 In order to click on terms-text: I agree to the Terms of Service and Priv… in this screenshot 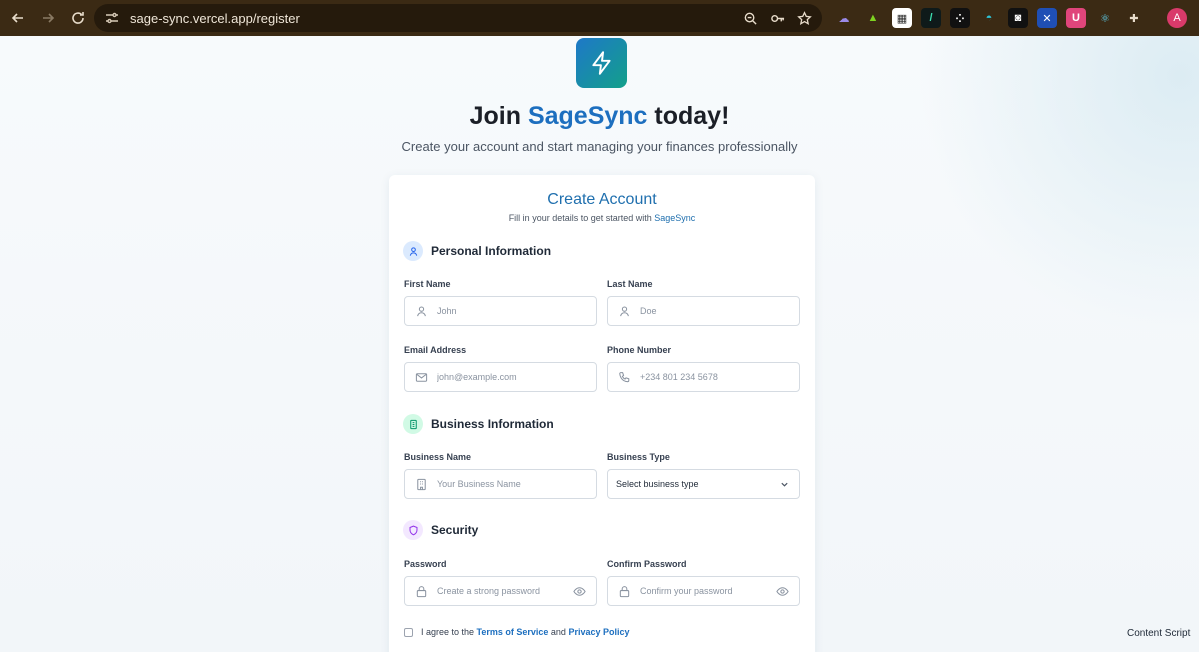, I will do `click(525, 632)`.